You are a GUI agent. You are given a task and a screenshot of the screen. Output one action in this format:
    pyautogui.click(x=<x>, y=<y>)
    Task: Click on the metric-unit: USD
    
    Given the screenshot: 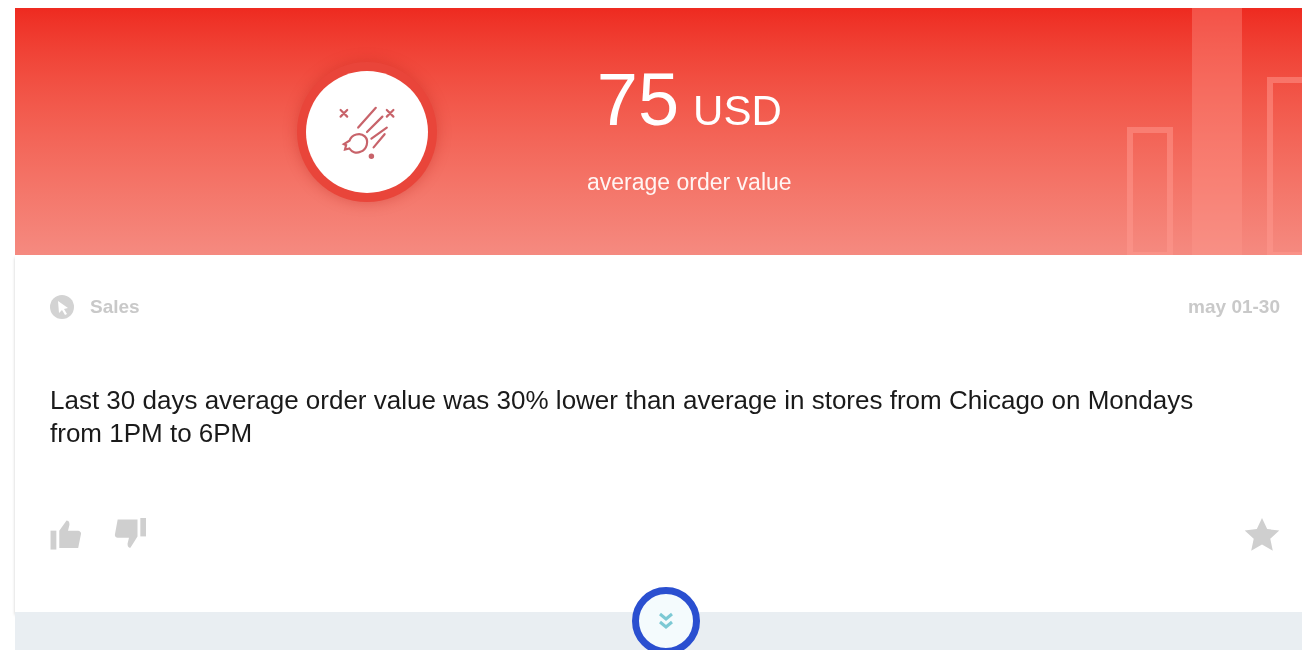 What is the action you would take?
    pyautogui.click(x=737, y=111)
    